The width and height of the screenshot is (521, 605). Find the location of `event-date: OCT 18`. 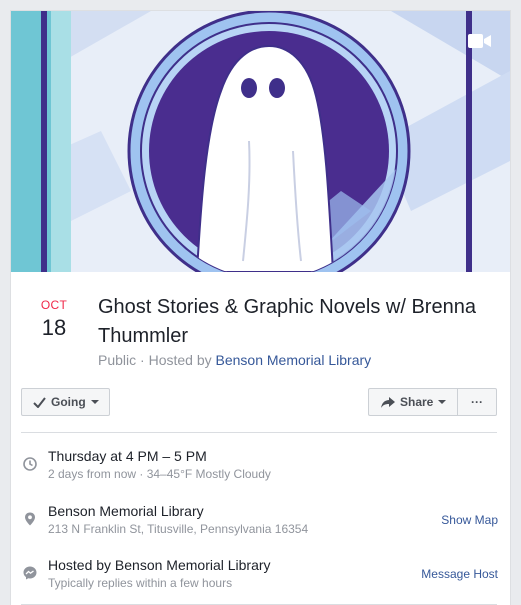

event-date: OCT 18 is located at coordinates (54, 319).